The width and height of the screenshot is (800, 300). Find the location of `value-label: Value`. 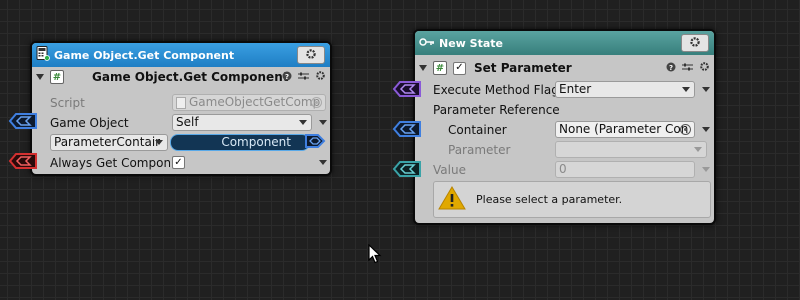

value-label: Value is located at coordinates (449, 170).